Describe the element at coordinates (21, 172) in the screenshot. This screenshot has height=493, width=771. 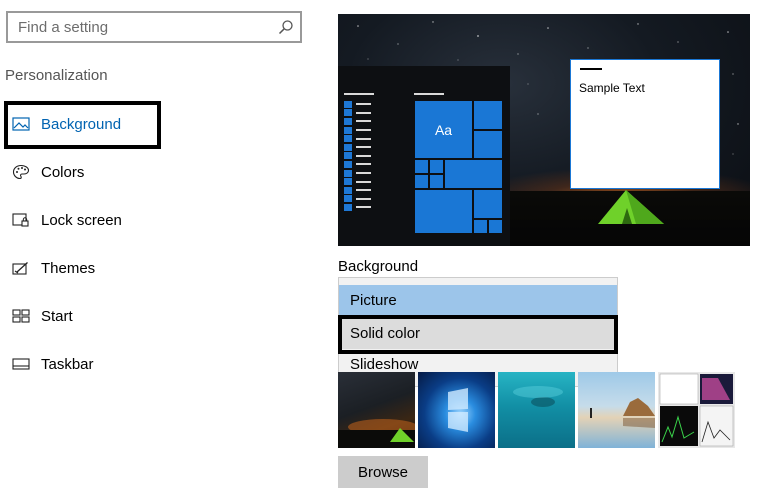
I see `palette-icon` at that location.